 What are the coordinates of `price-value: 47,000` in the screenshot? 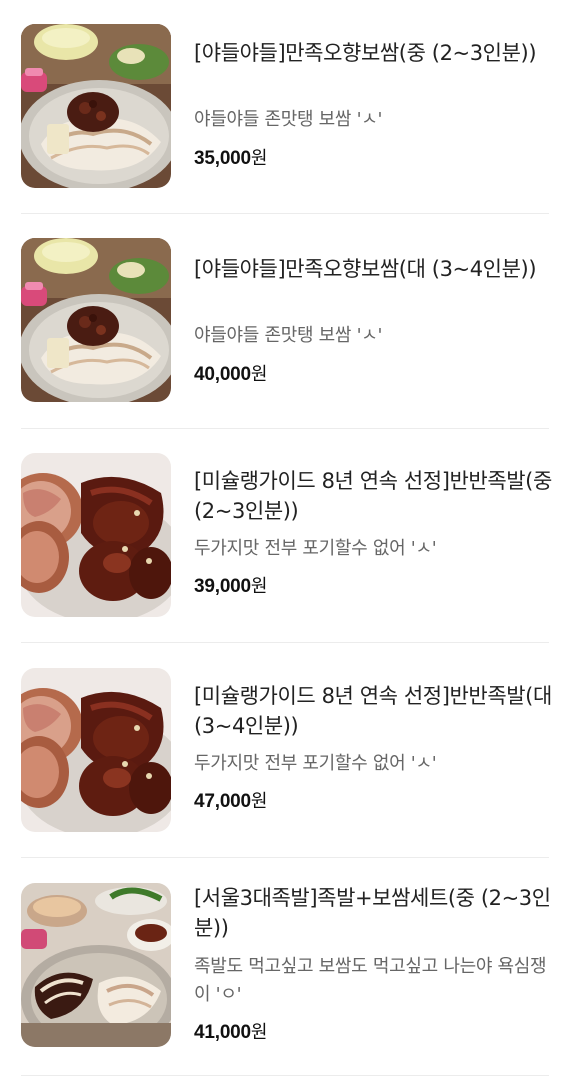 It's located at (222, 801).